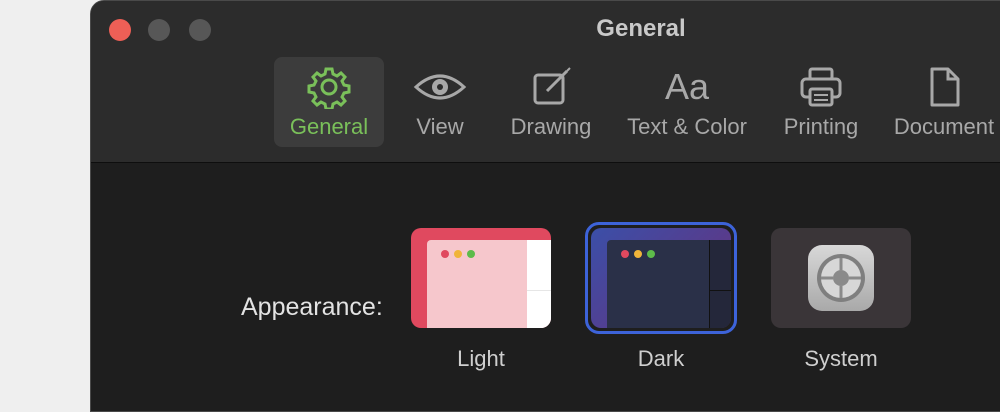  Describe the element at coordinates (641, 28) in the screenshot. I see `window-title: General` at that location.